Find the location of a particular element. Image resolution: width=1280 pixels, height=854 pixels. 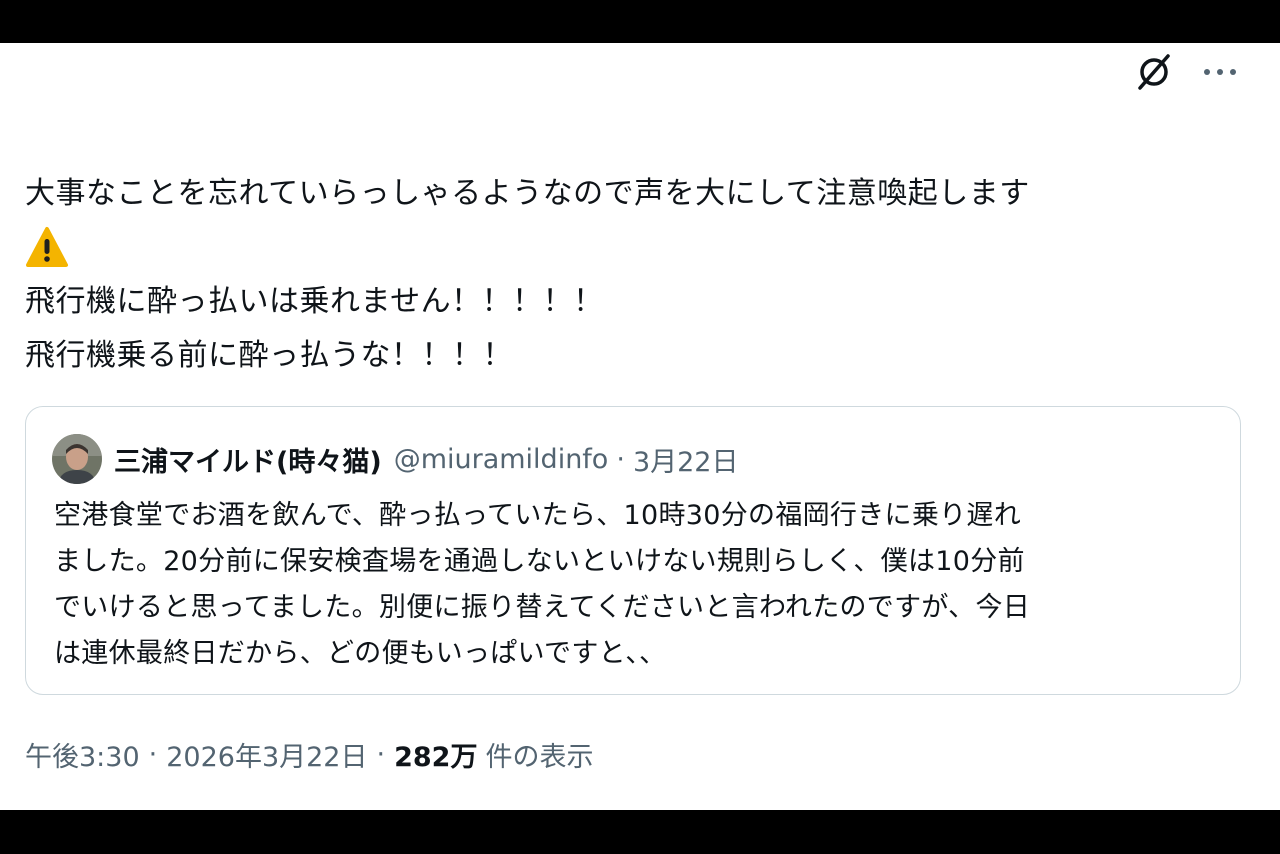

quoted-tweet-header: 三浦マイルド(時々猫) @miuramildinfo · 3月22日 is located at coordinates (395, 459).